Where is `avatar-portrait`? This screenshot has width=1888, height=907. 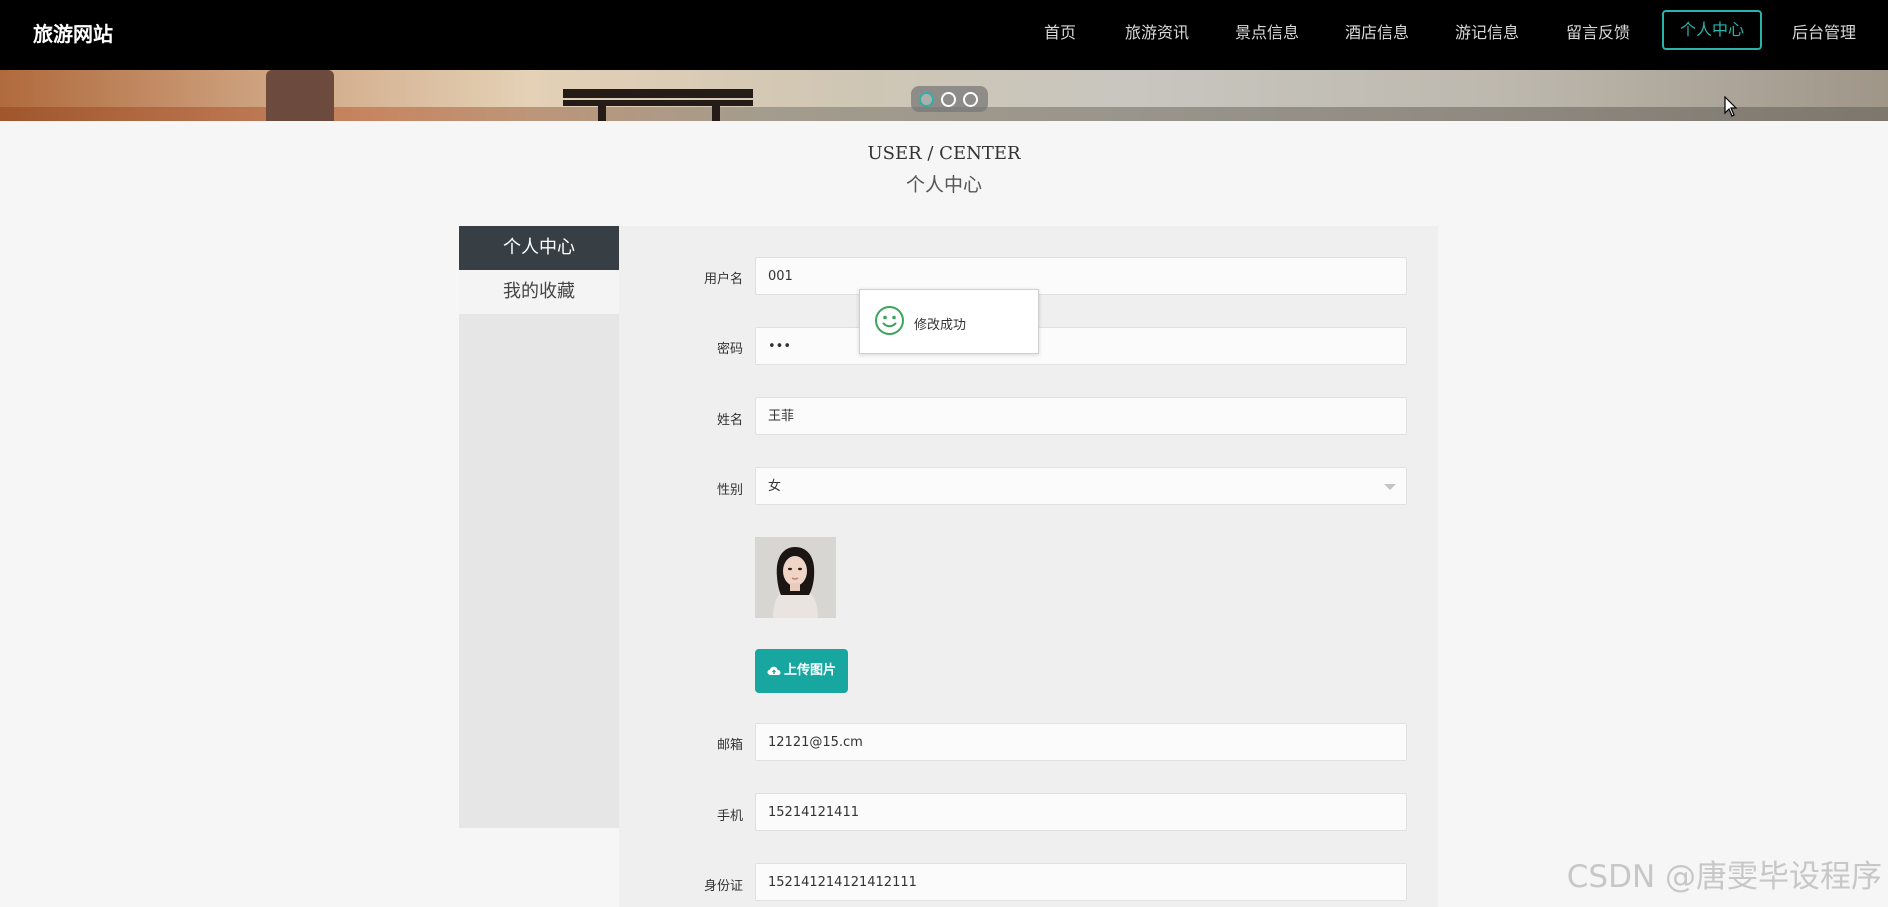 avatar-portrait is located at coordinates (795, 577).